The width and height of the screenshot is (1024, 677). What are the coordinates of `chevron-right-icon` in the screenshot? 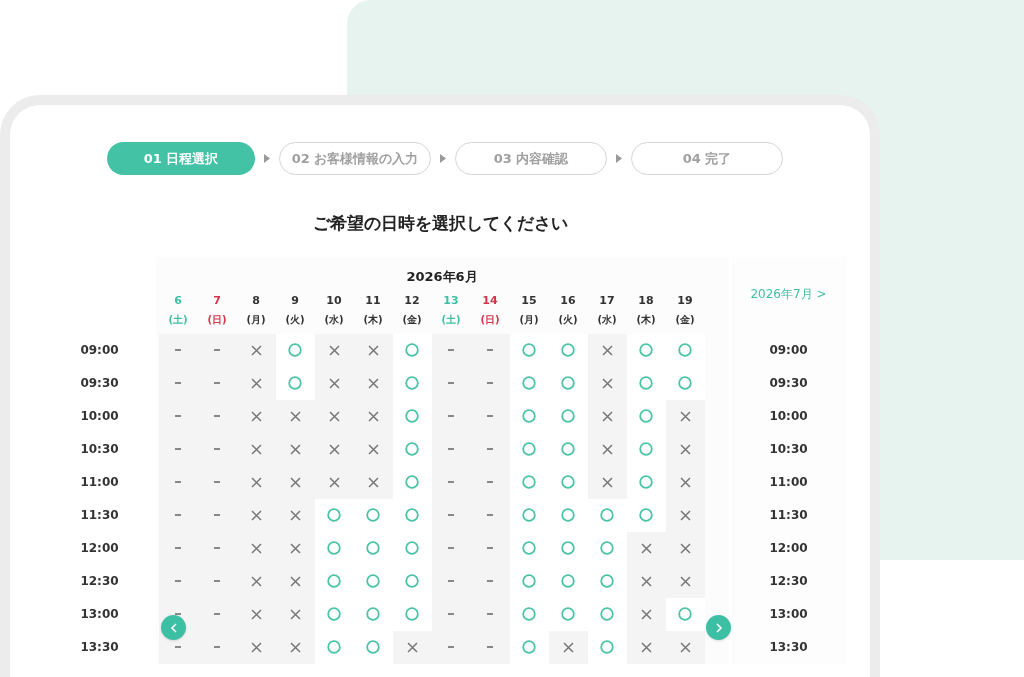 It's located at (718, 627).